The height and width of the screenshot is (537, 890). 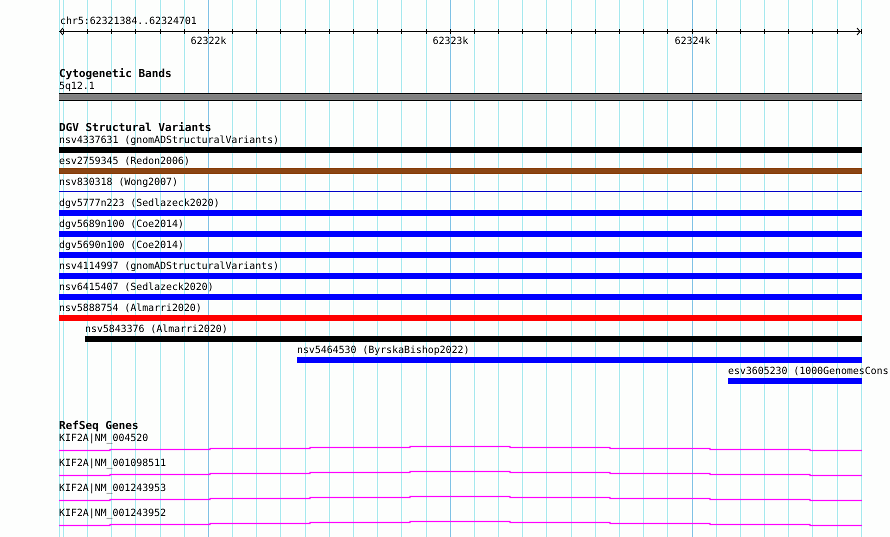 What do you see at coordinates (77, 86) in the screenshot?
I see `feature-label: 5q12.1` at bounding box center [77, 86].